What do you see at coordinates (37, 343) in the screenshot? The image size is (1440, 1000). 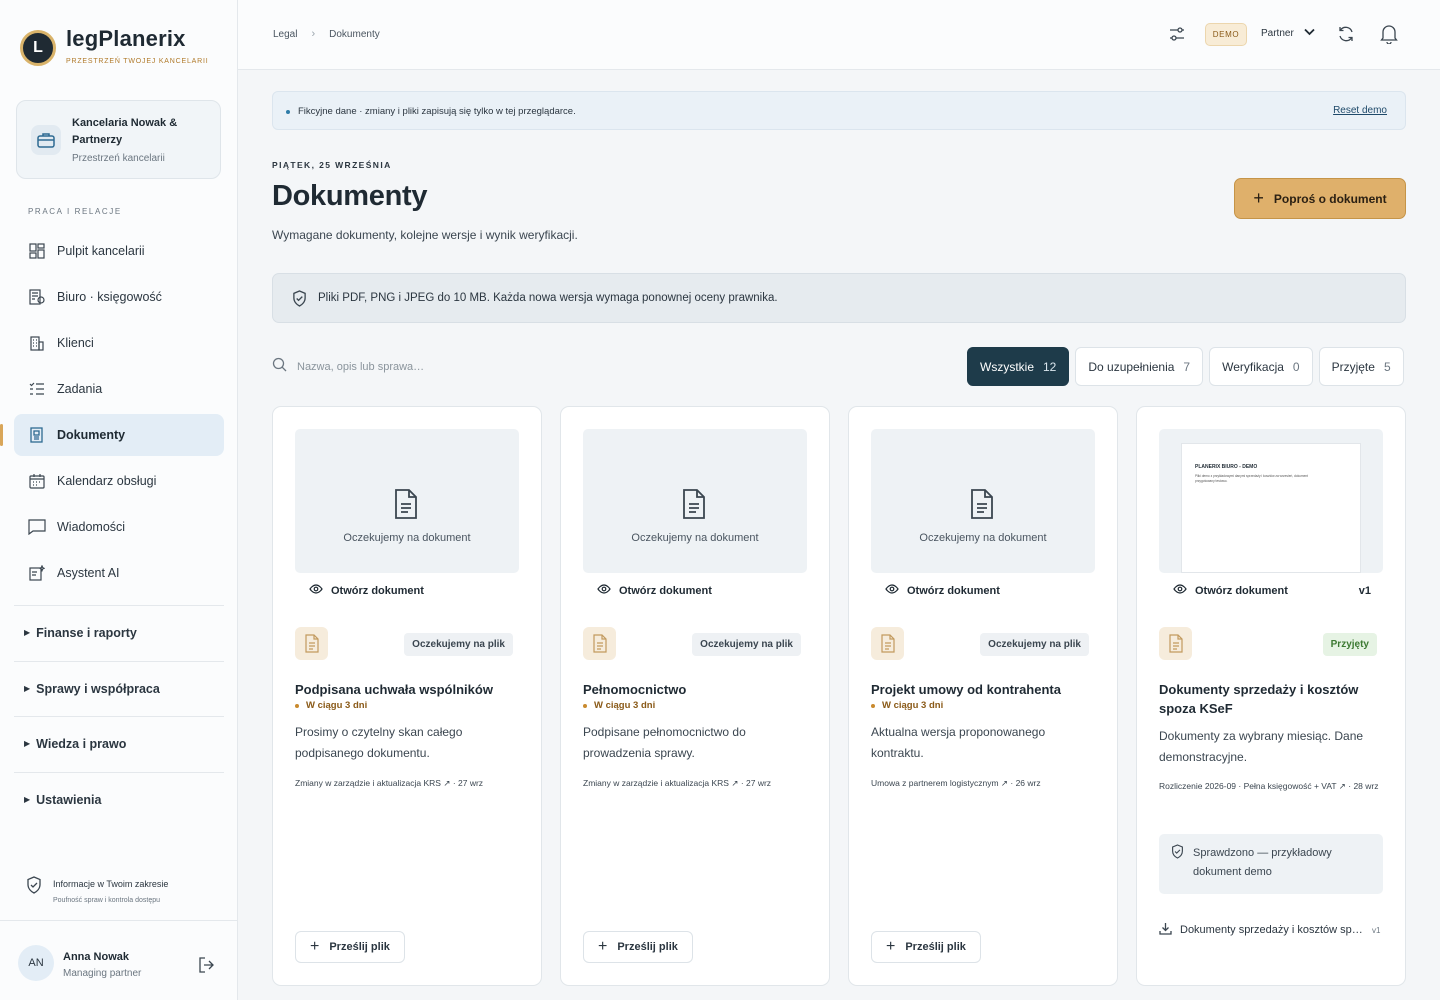 I see `building-icon` at bounding box center [37, 343].